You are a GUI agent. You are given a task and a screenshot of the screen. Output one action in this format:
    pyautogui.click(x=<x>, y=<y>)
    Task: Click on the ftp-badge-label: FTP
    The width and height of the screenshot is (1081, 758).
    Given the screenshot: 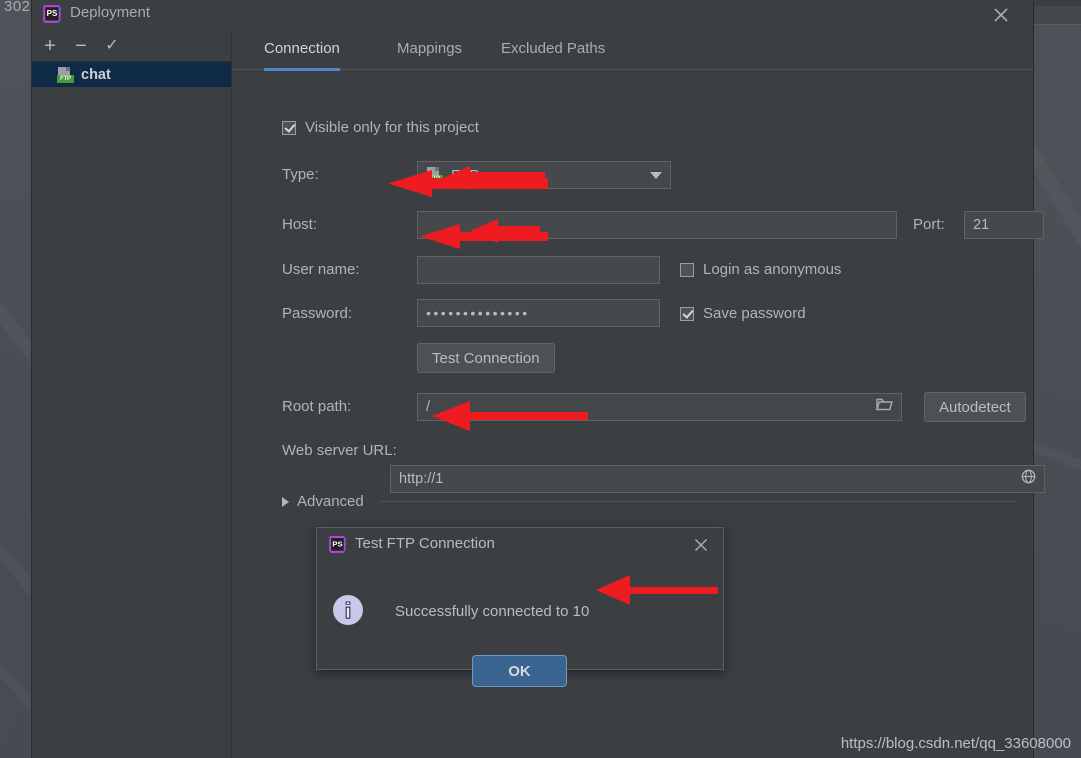 What is the action you would take?
    pyautogui.click(x=65, y=78)
    